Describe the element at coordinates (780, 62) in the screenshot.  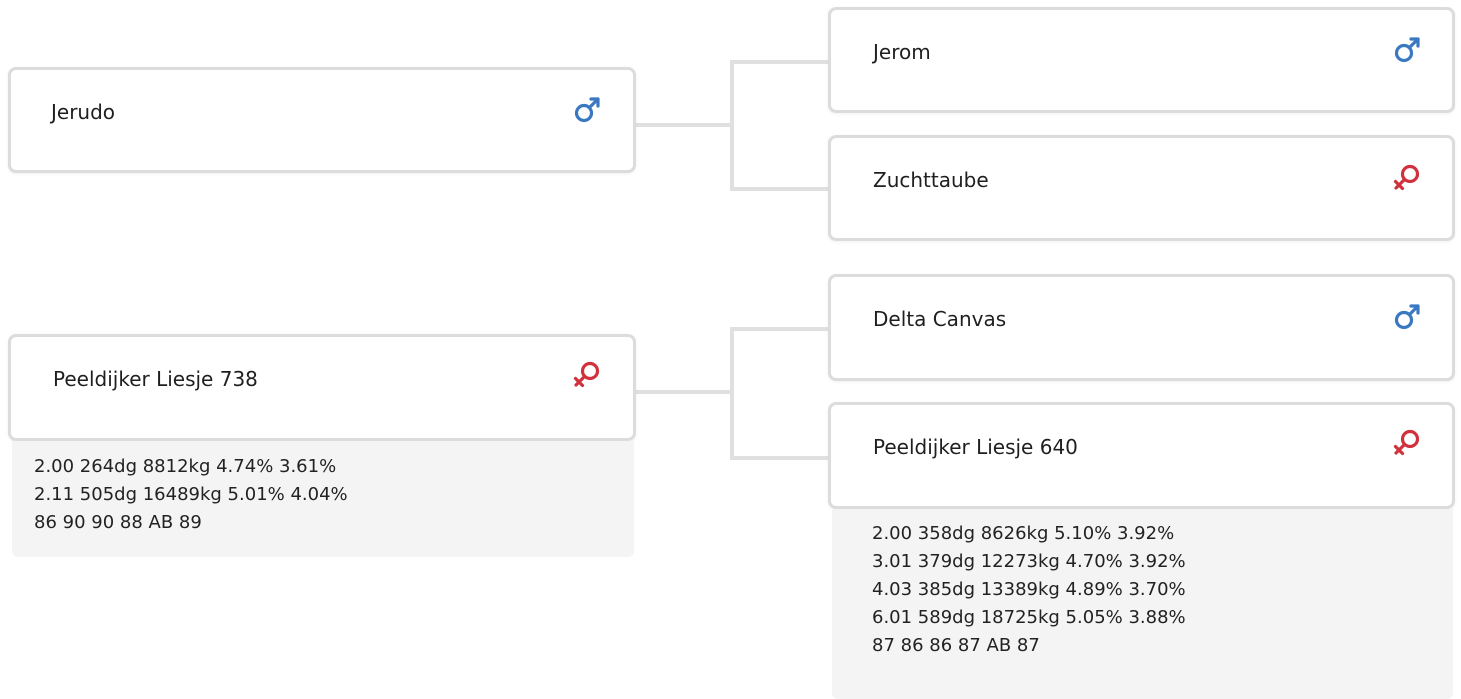
I see `connector-sire-top` at that location.